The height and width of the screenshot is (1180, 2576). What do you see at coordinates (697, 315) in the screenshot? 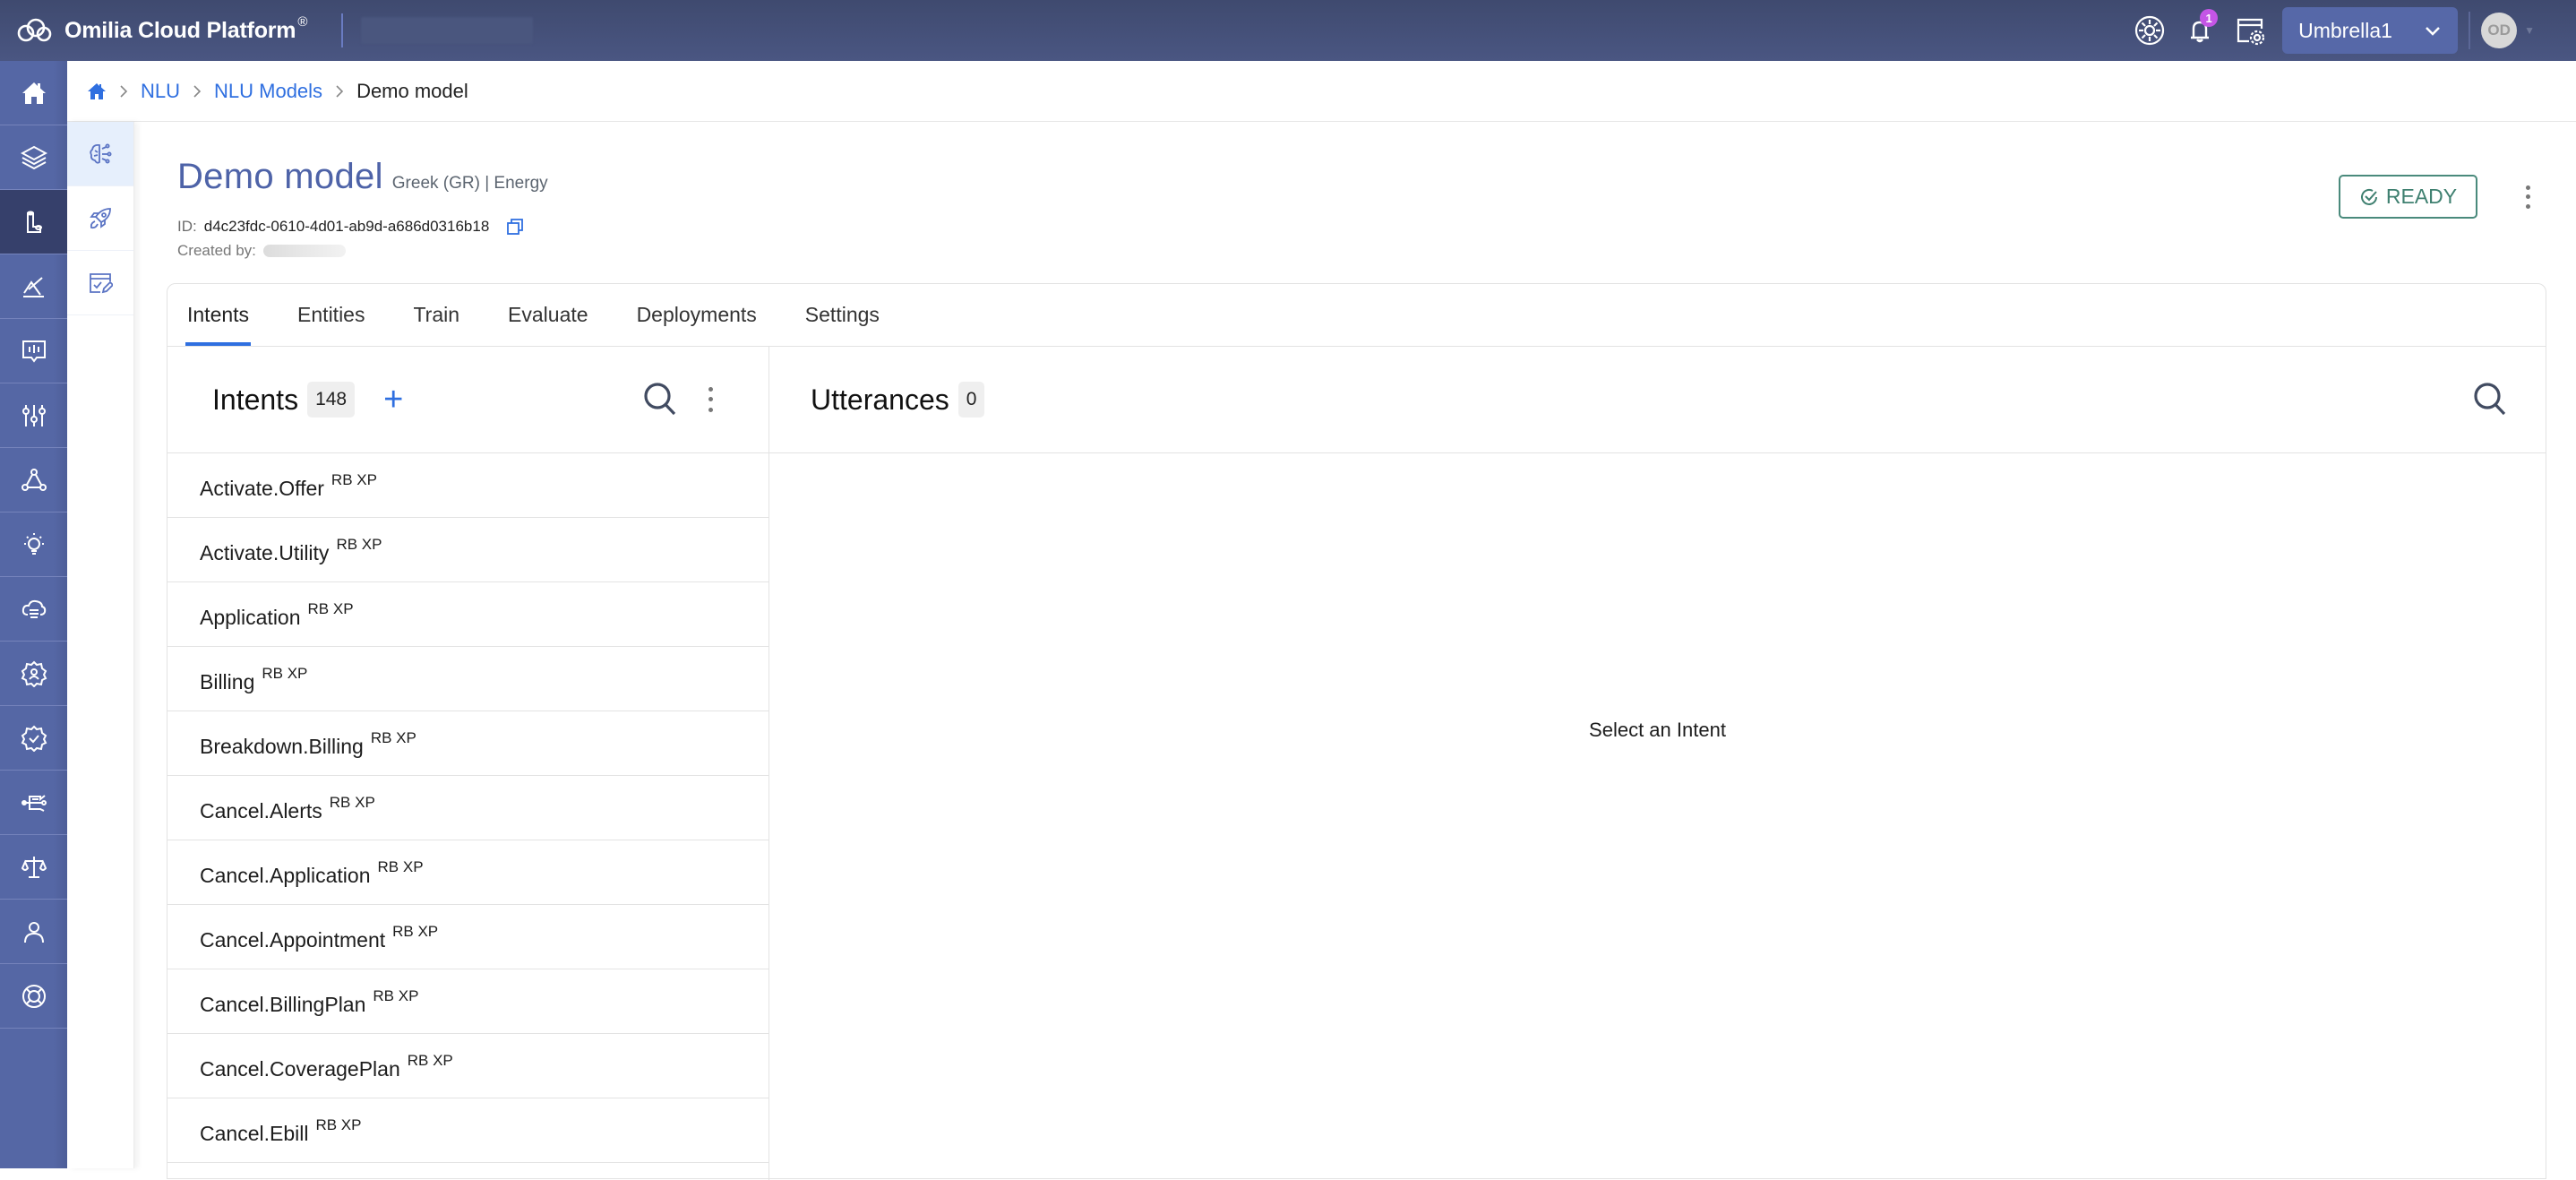
I see `tab-deployments: Deployments` at bounding box center [697, 315].